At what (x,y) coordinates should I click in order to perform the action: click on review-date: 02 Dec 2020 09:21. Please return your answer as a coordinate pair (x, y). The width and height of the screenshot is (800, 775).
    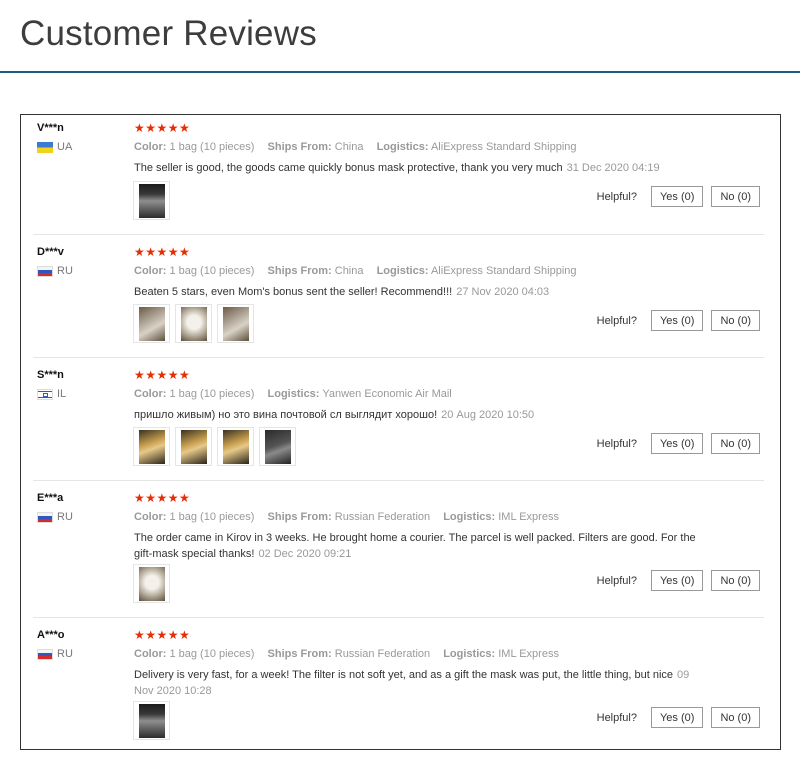
    Looking at the image, I should click on (305, 554).